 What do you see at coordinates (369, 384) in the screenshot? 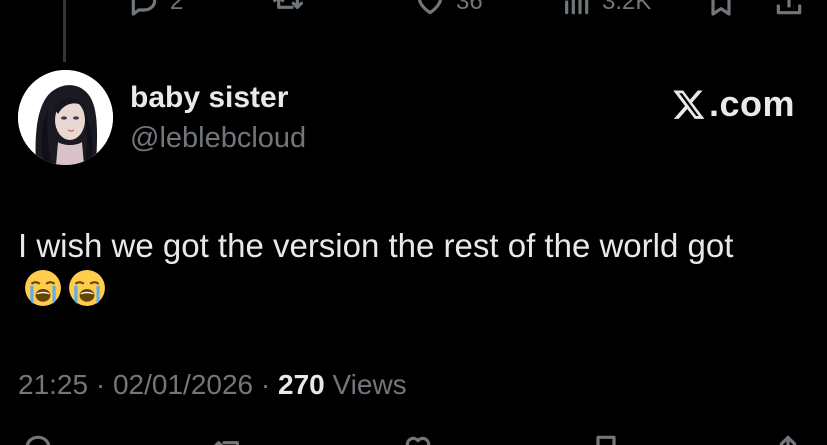
I see `views-label: Views` at bounding box center [369, 384].